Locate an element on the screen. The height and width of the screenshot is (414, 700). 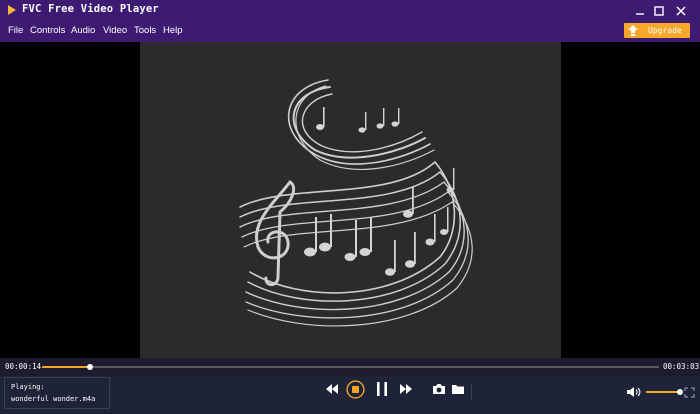
snapshot-button is located at coordinates (439, 389).